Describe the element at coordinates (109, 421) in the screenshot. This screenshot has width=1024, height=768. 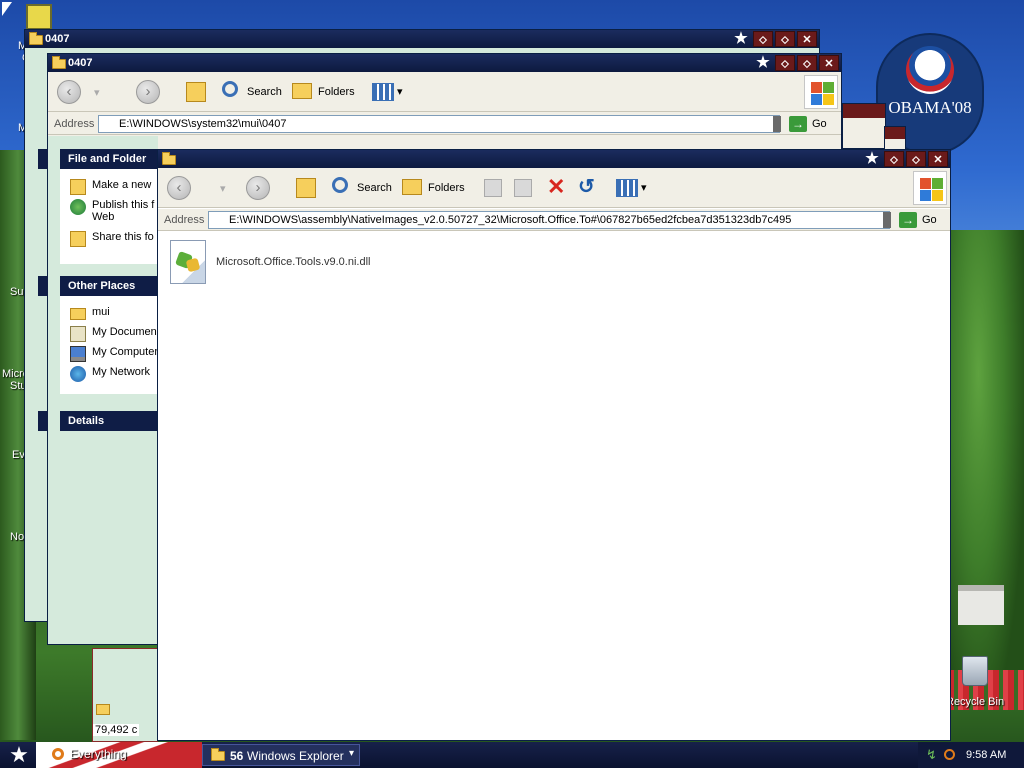
I see `task-pane-header-details: Details` at that location.